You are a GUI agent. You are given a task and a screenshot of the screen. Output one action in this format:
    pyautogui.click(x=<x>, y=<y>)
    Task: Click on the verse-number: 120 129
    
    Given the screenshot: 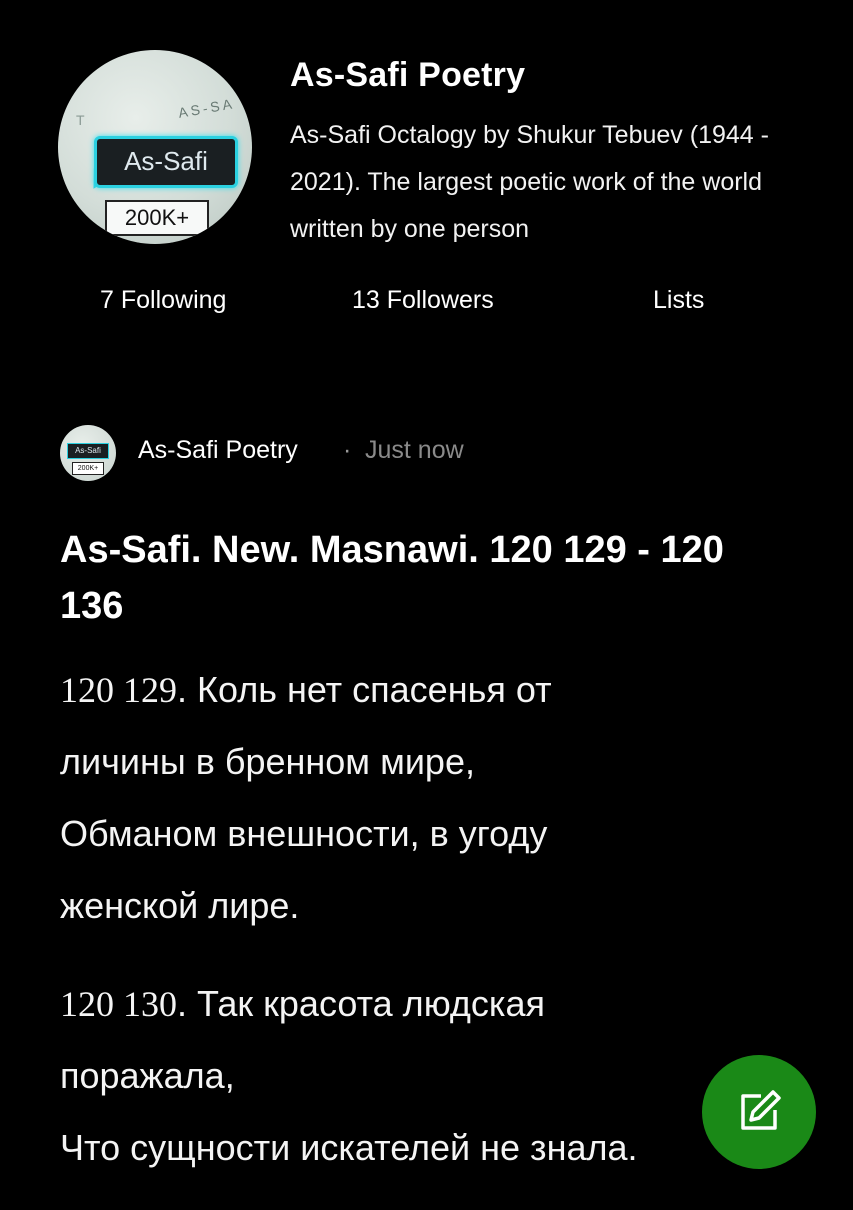 What is the action you would take?
    pyautogui.click(x=118, y=690)
    